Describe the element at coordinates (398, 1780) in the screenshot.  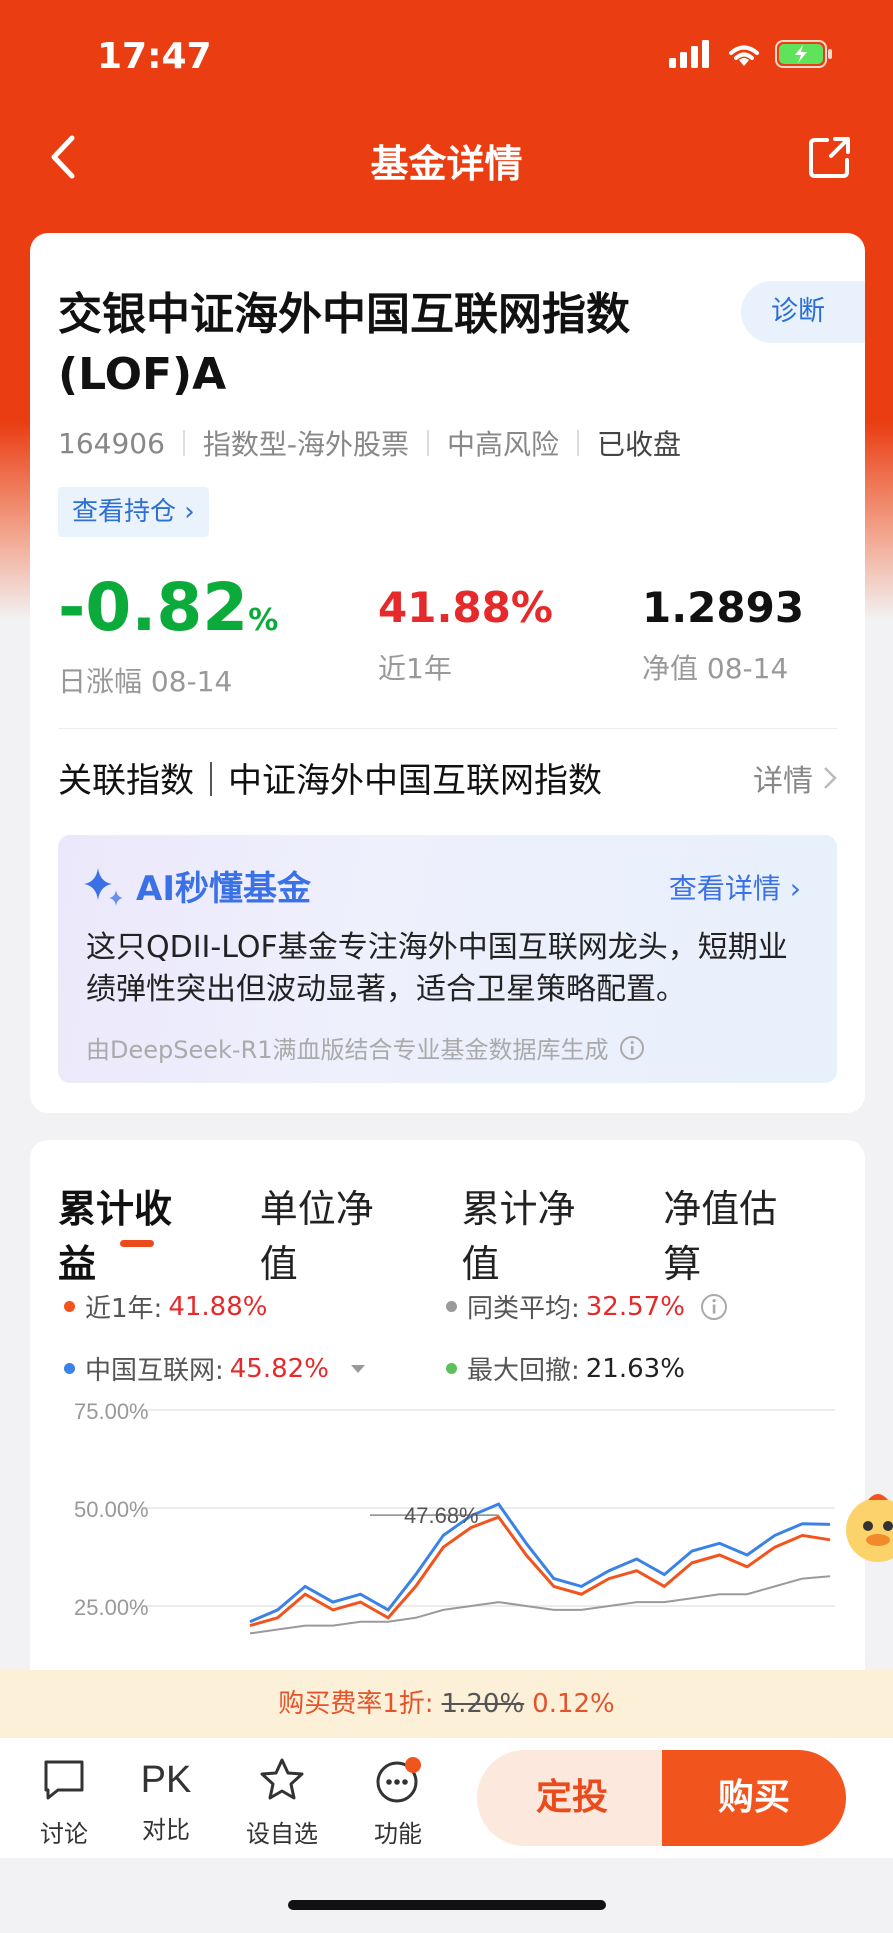
I see `more-icon` at that location.